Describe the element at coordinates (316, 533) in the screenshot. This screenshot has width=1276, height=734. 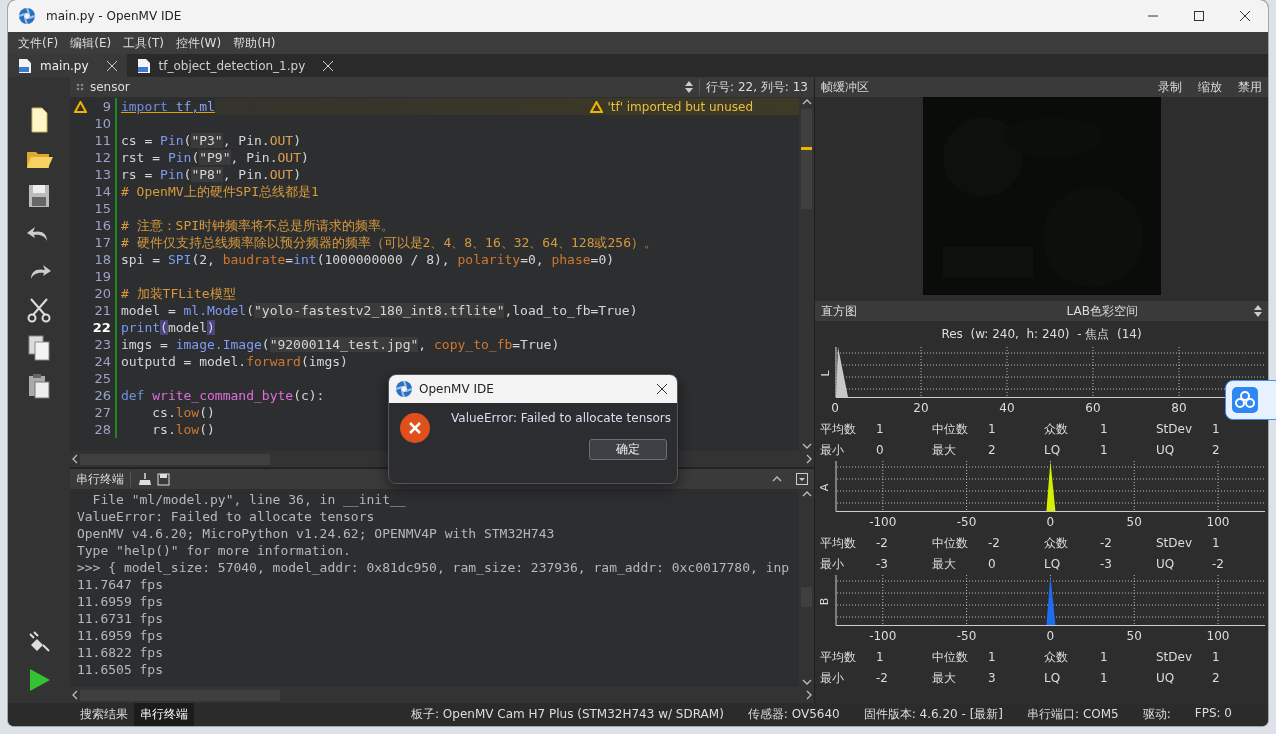
I see `terminal-line: OpenMV v4.6.20; MicroPython v1.24.62; OPENMV4P with STM32H743` at that location.